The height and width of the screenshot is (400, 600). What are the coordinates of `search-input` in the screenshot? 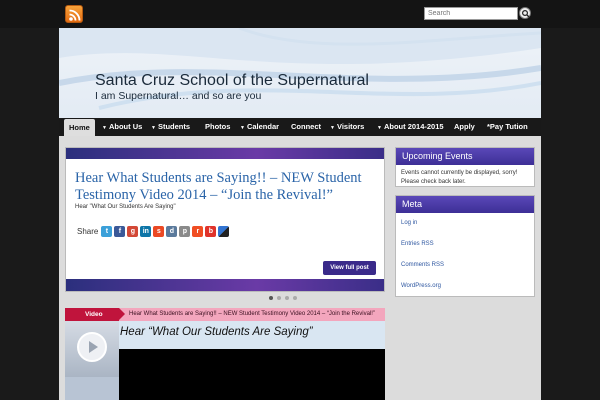 It's located at (471, 13).